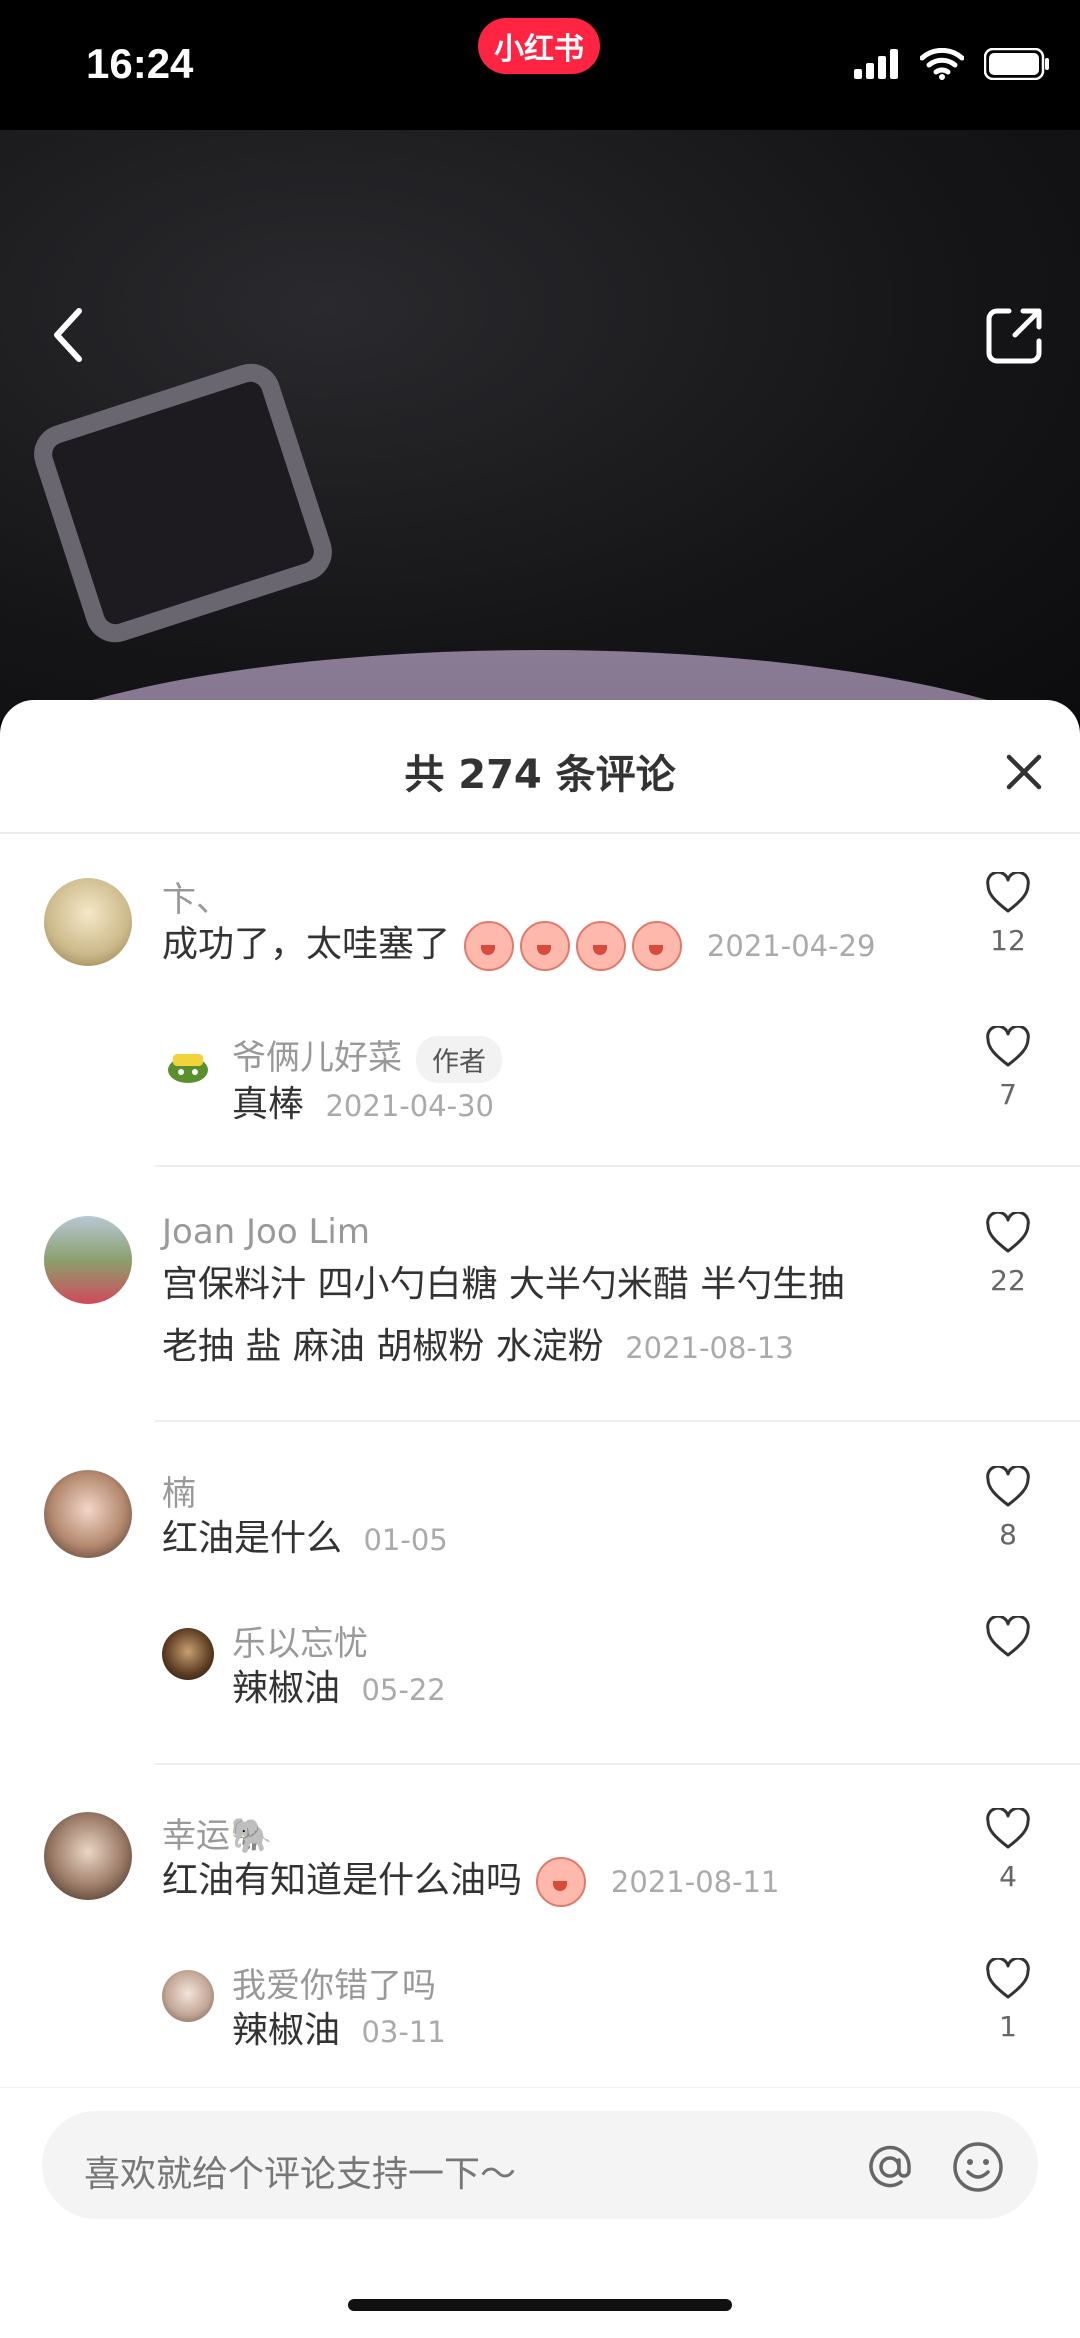 Image resolution: width=1080 pixels, height=2338 pixels. What do you see at coordinates (1008, 1534) in the screenshot?
I see `like-count: 8` at bounding box center [1008, 1534].